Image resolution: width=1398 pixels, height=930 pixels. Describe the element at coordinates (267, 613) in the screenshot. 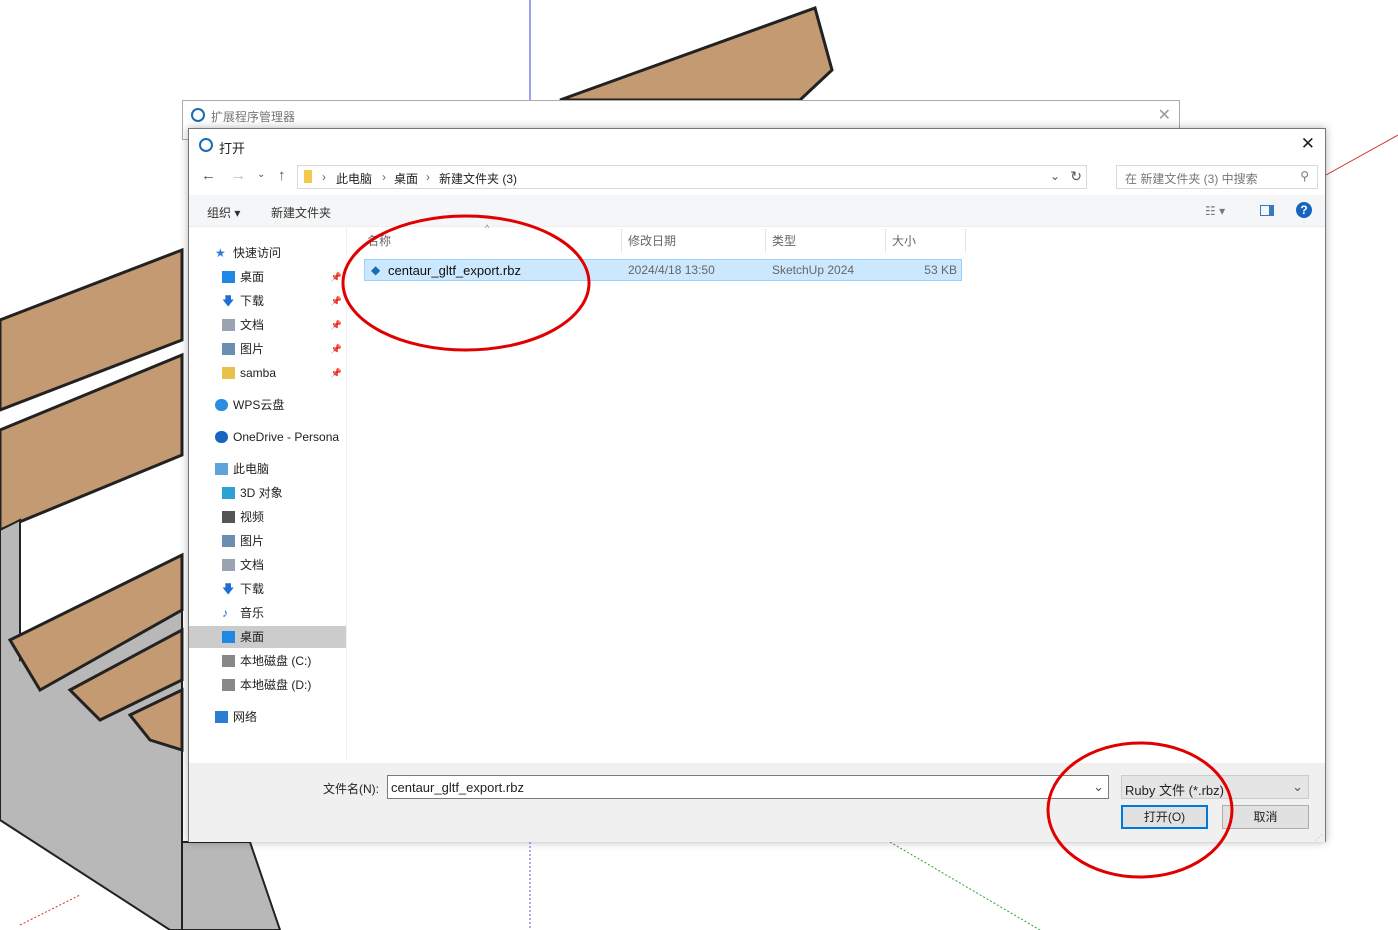

I see `sidebar-item: ♪ 音乐` at that location.